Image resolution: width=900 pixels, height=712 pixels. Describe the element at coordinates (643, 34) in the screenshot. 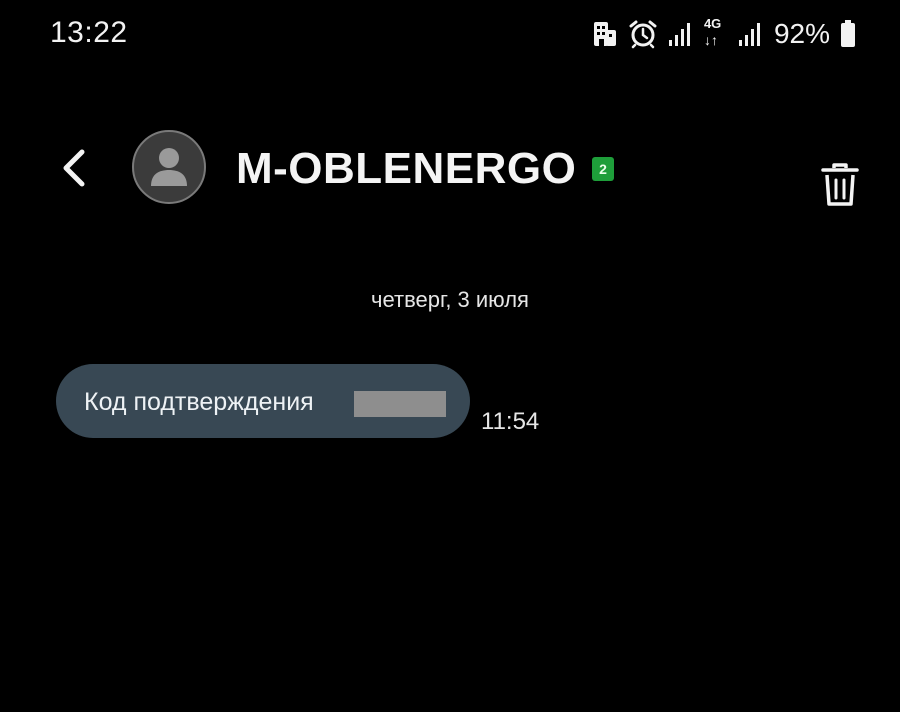

I see `alarm-icon` at that location.